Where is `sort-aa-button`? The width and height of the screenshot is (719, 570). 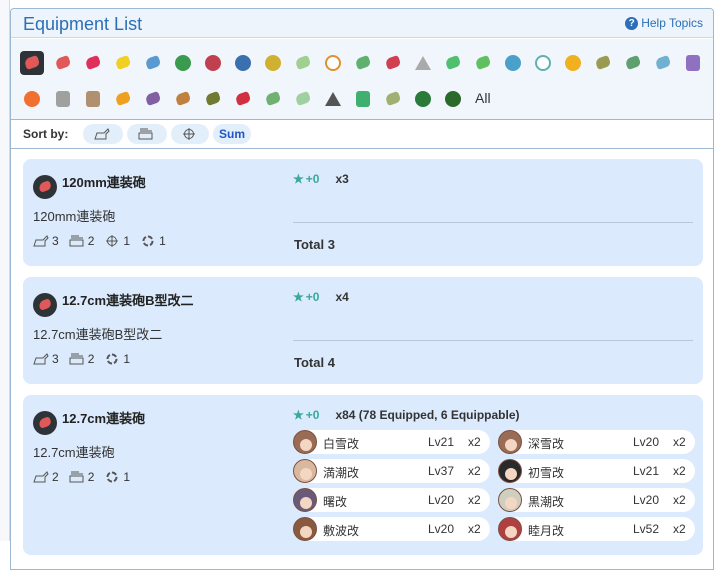 sort-aa-button is located at coordinates (147, 134).